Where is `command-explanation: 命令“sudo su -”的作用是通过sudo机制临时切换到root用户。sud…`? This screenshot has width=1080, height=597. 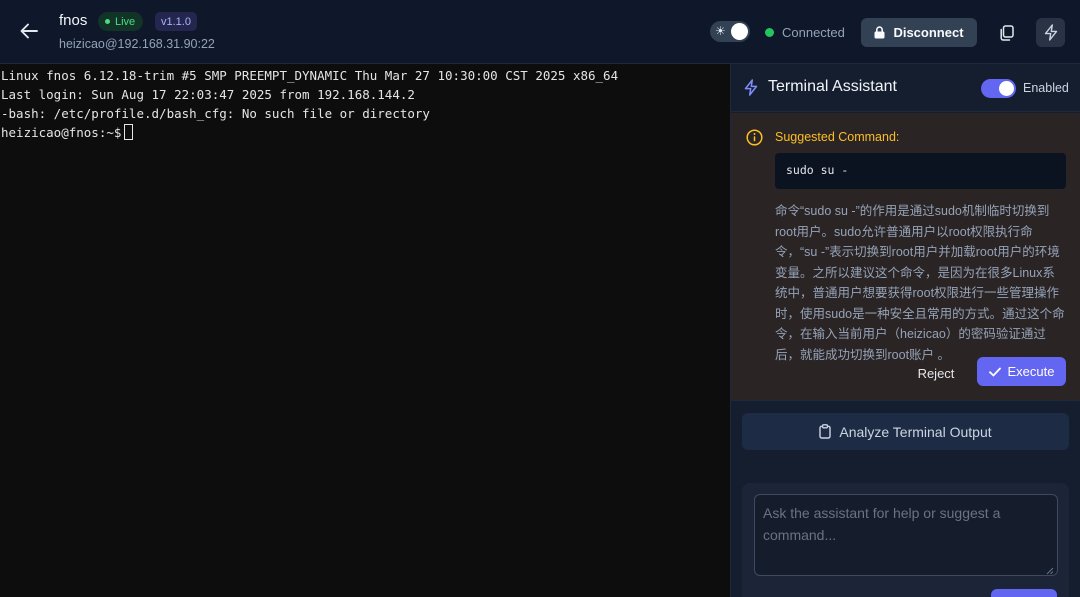
command-explanation: 命令“sudo su -”的作用是通过sudo机制临时切换到root用户。sud… is located at coordinates (920, 283).